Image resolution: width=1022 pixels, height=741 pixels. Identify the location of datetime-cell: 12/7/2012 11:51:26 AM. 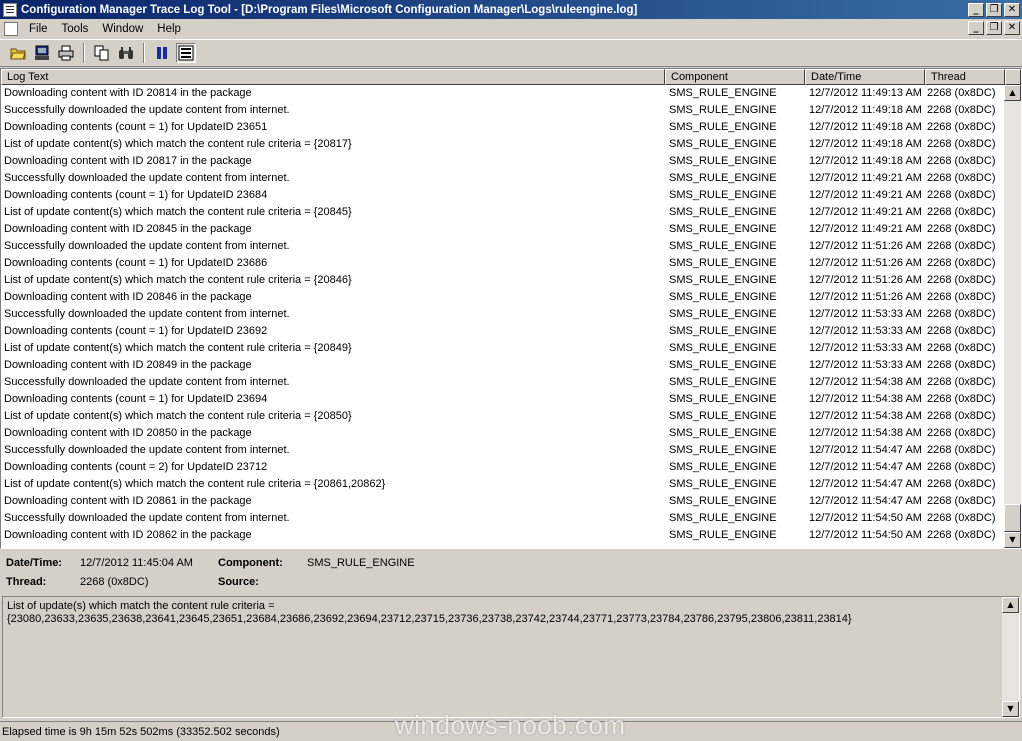
(865, 280).